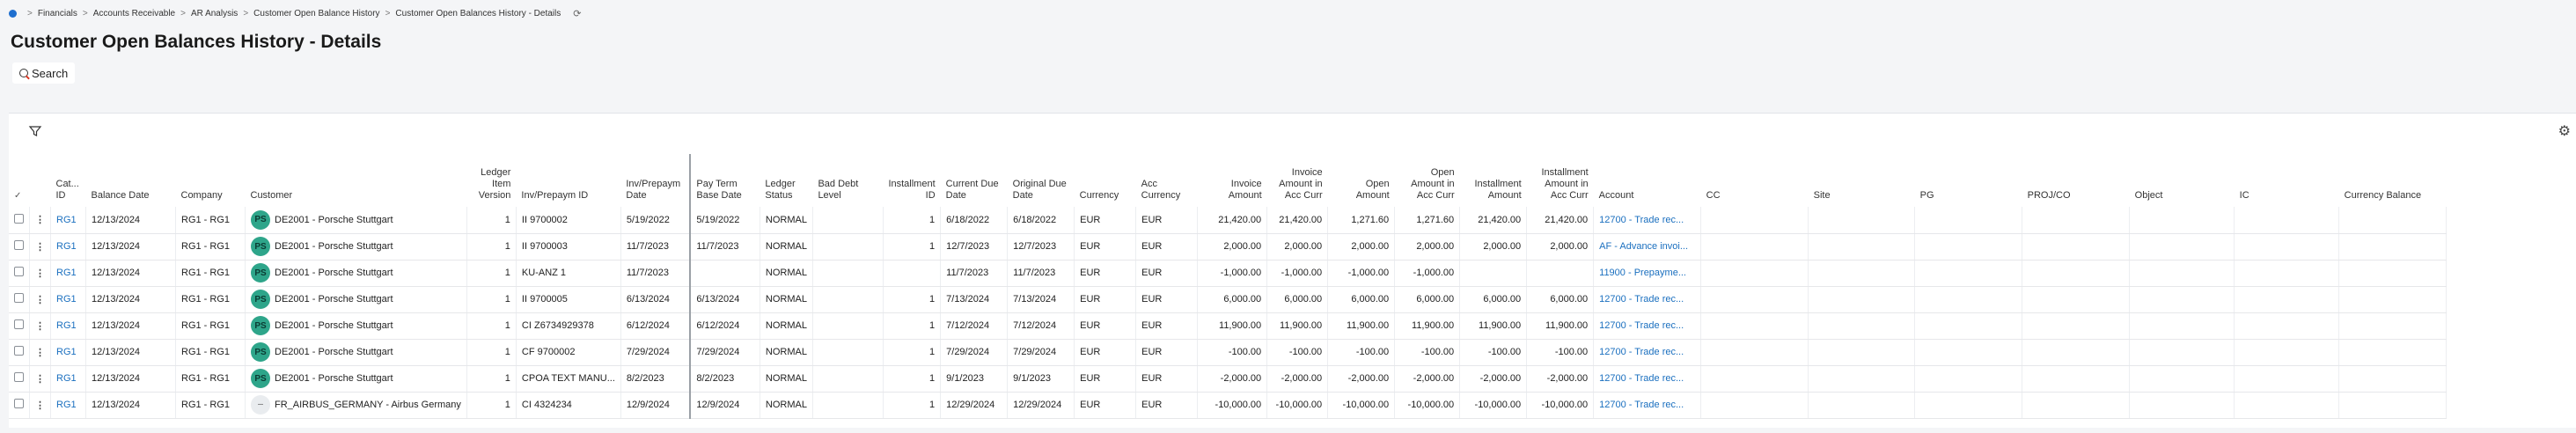 This screenshot has height=433, width=2576. I want to click on filter-icon, so click(35, 131).